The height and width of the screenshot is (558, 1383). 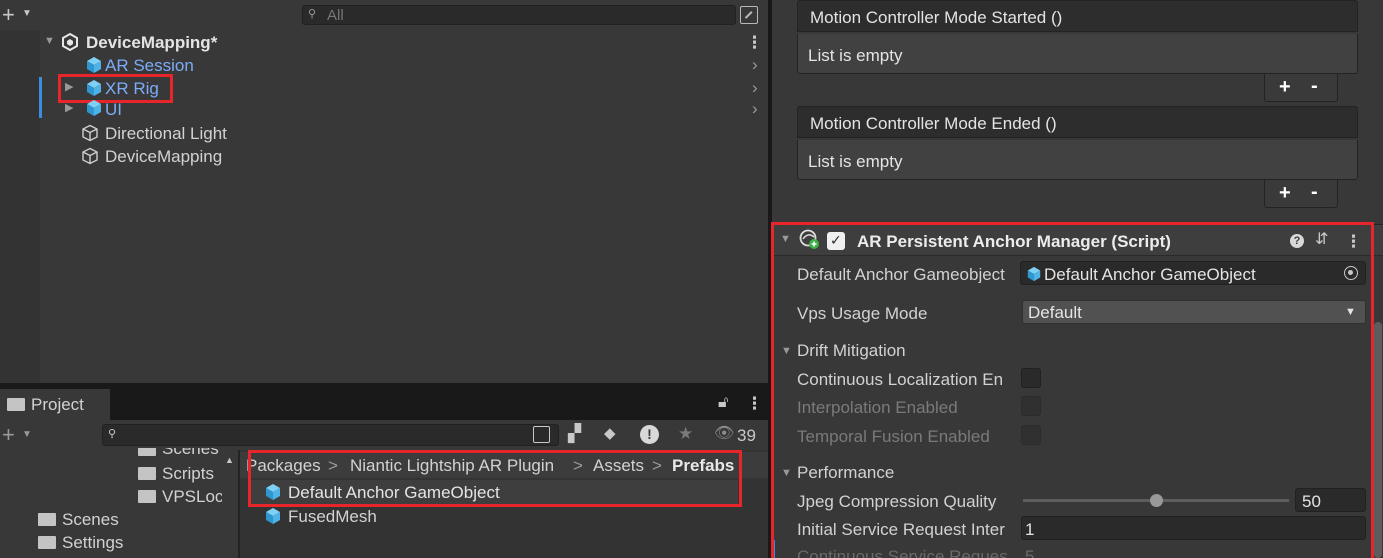 I want to click on continuous-localization-label: Continuous Localization En, so click(x=900, y=379).